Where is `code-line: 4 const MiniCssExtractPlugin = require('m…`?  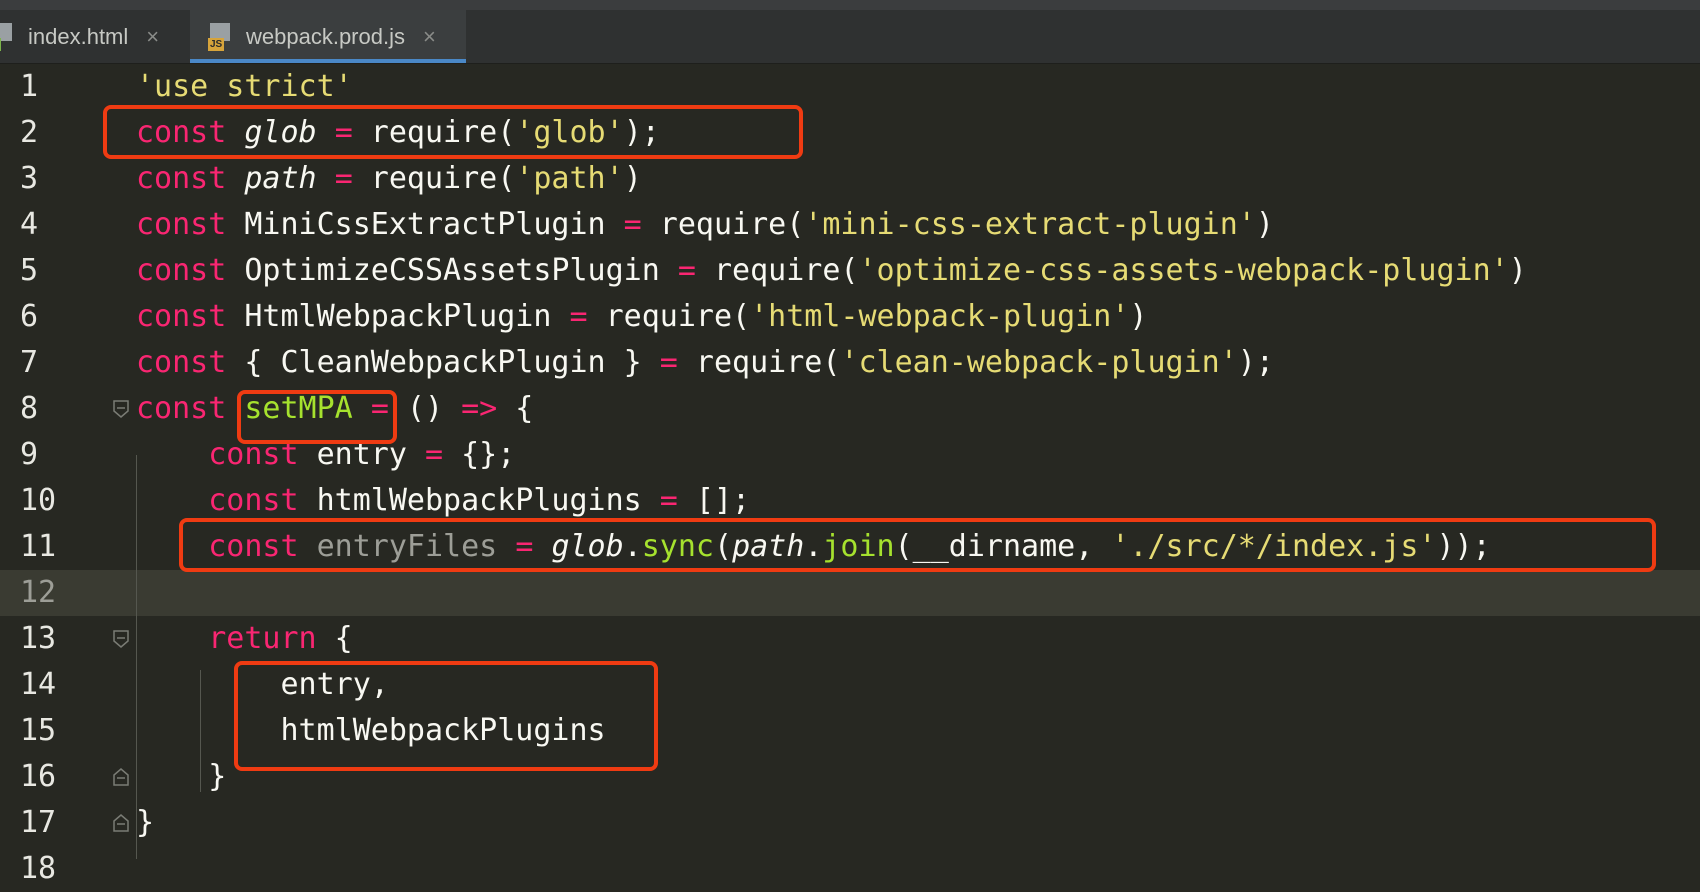 code-line: 4 const MiniCssExtractPlugin = require('m… is located at coordinates (850, 225).